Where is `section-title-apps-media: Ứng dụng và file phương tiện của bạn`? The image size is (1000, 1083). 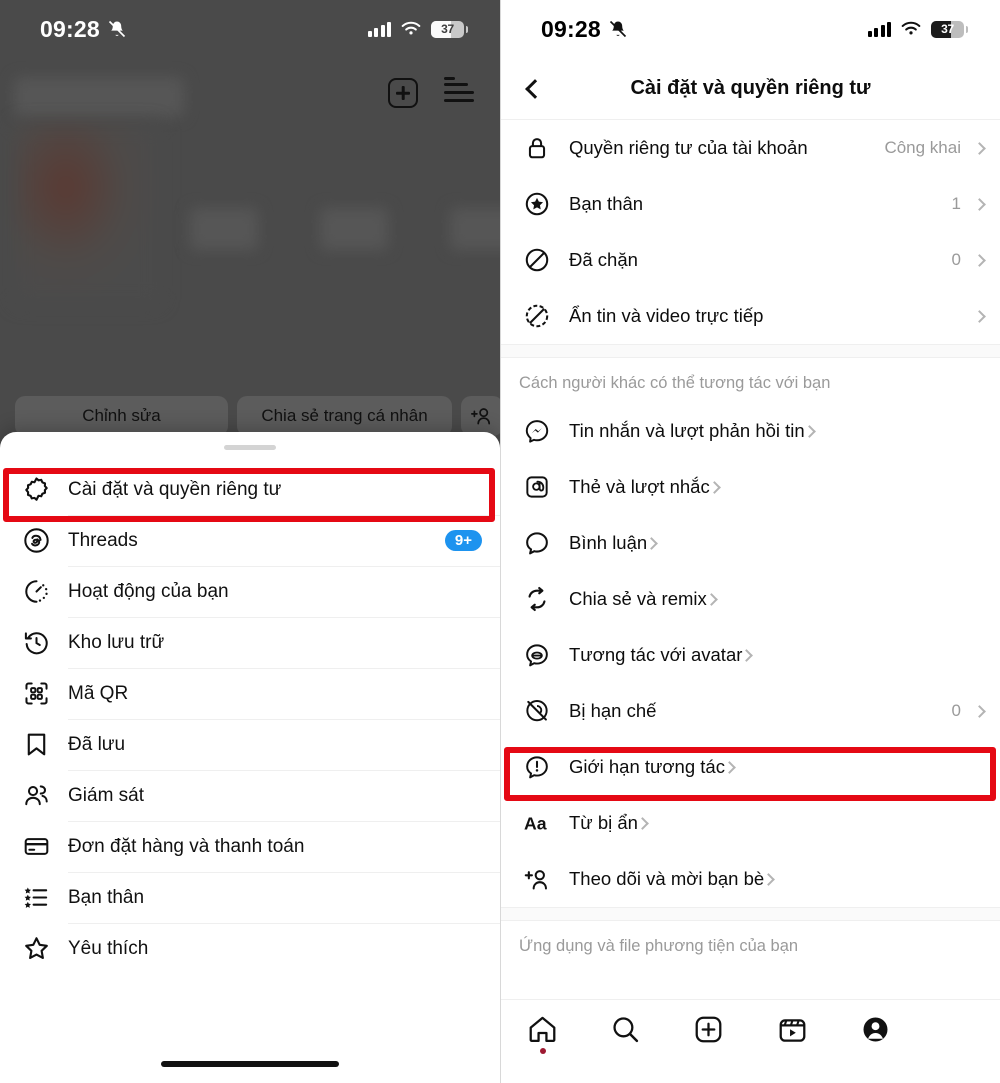
section-title-apps-media: Ứng dụng và file phương tiện của bạn is located at coordinates (659, 946).